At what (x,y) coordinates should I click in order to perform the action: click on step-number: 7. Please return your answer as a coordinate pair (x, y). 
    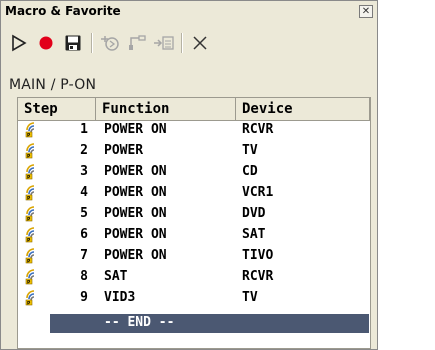
    Looking at the image, I should click on (84, 255).